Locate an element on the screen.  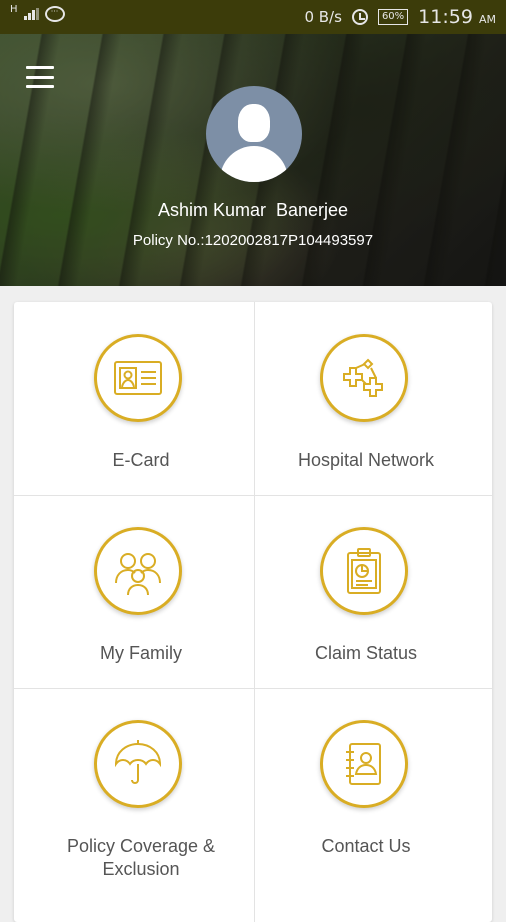
contact-book-icon is located at coordinates (364, 764).